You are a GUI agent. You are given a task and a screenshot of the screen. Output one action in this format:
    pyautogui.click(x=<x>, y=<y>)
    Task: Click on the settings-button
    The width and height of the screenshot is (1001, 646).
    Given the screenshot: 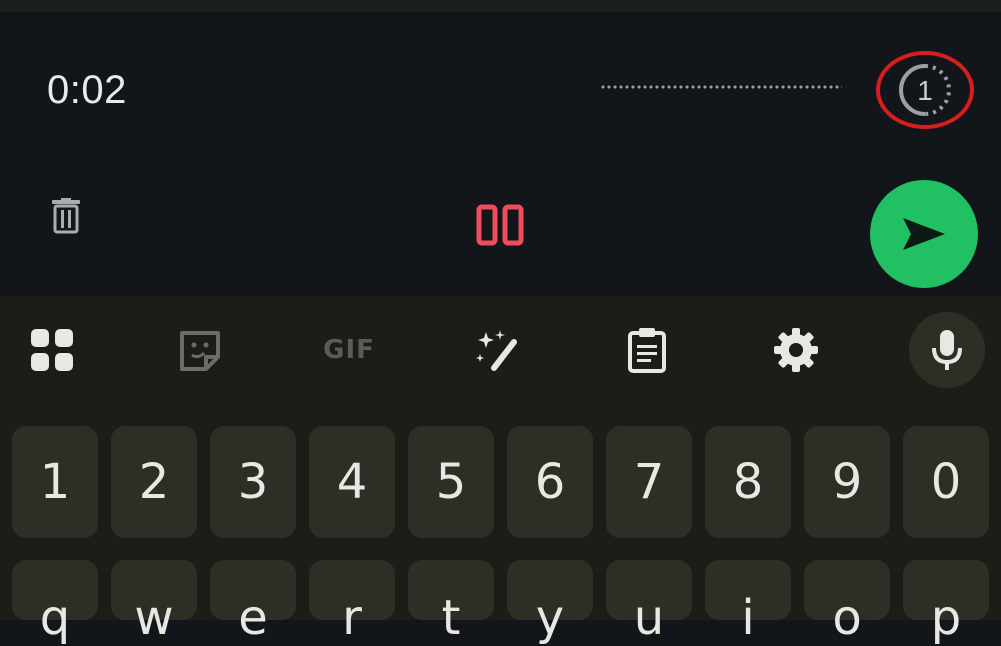 What is the action you would take?
    pyautogui.click(x=796, y=350)
    